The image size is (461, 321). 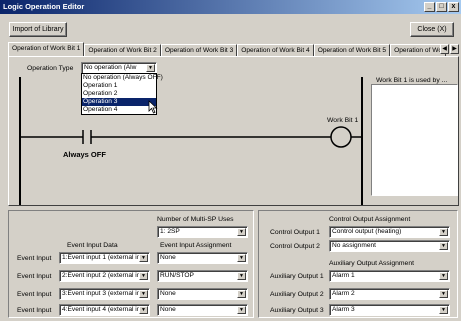 What do you see at coordinates (195, 219) in the screenshot?
I see `multi-sp-label: Number of Multi-SP Uses` at bounding box center [195, 219].